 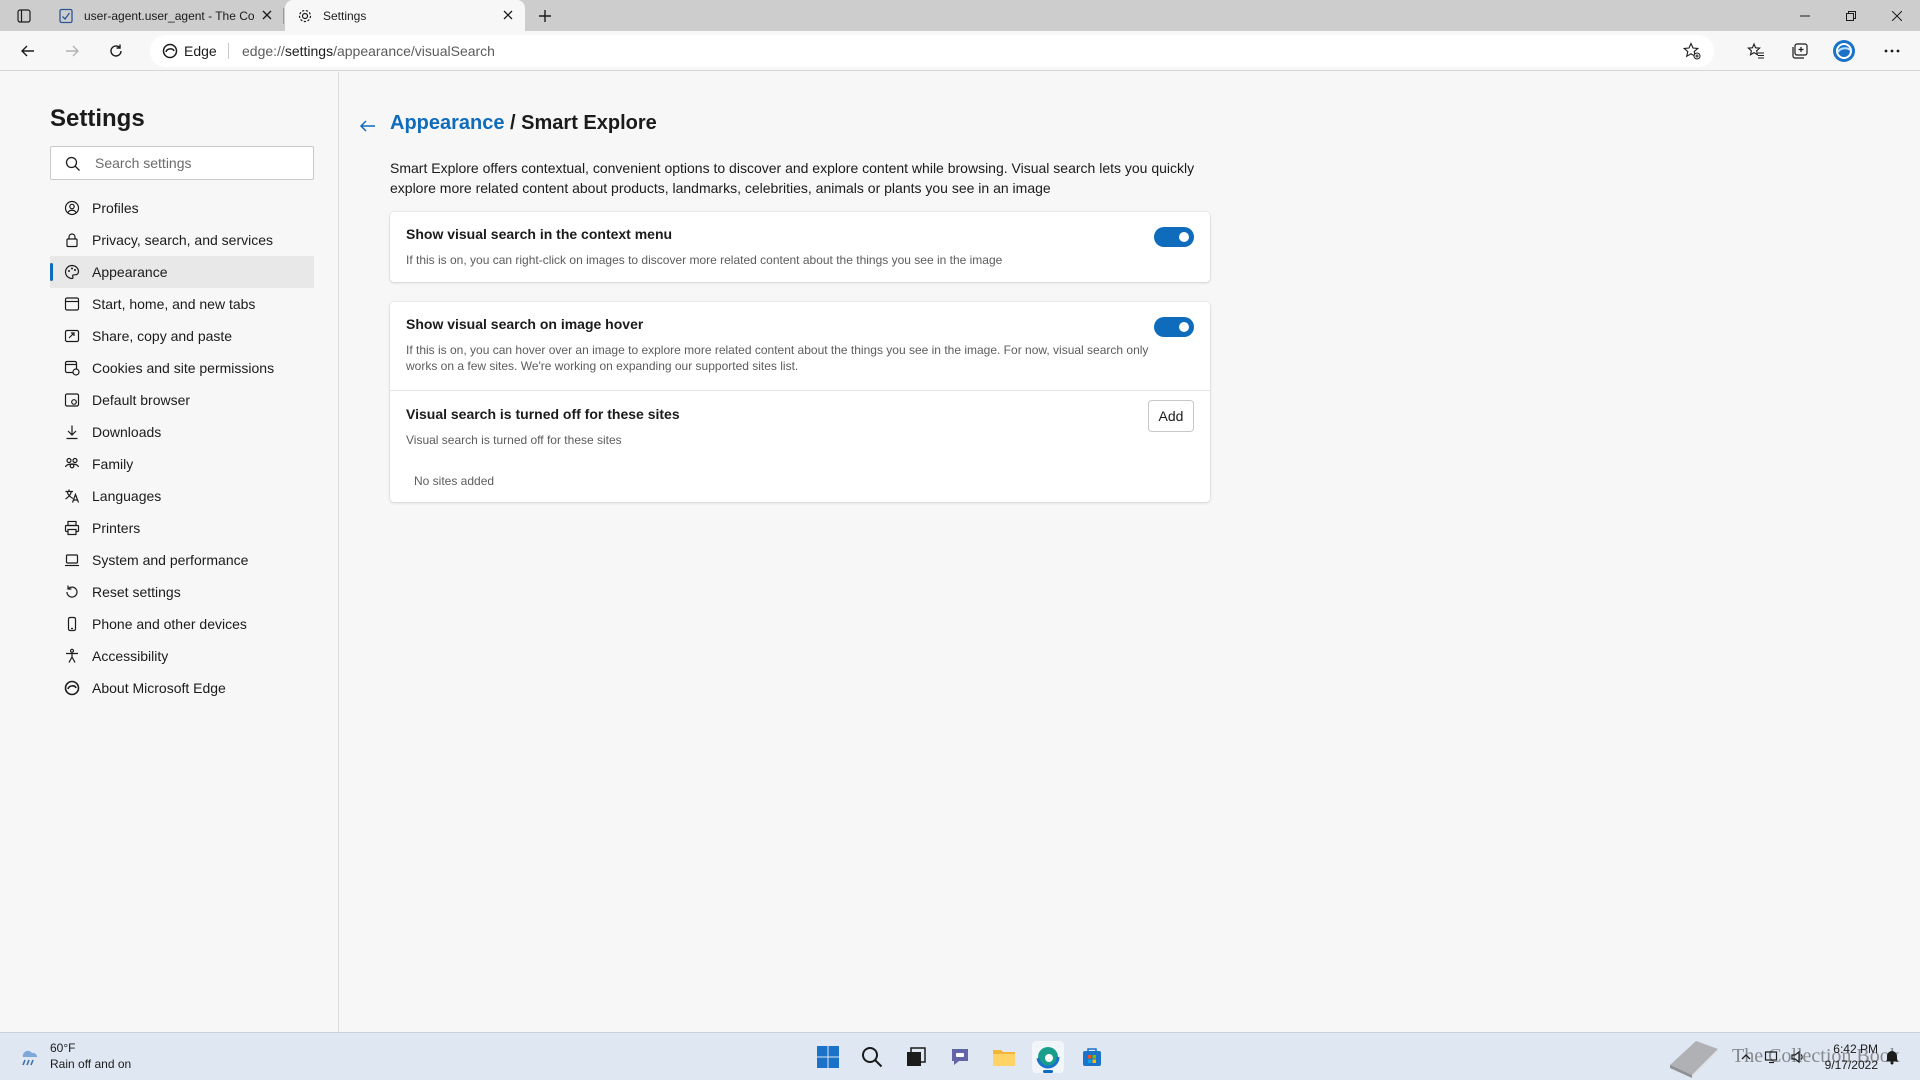 I want to click on home-tabs-icon, so click(x=72, y=304).